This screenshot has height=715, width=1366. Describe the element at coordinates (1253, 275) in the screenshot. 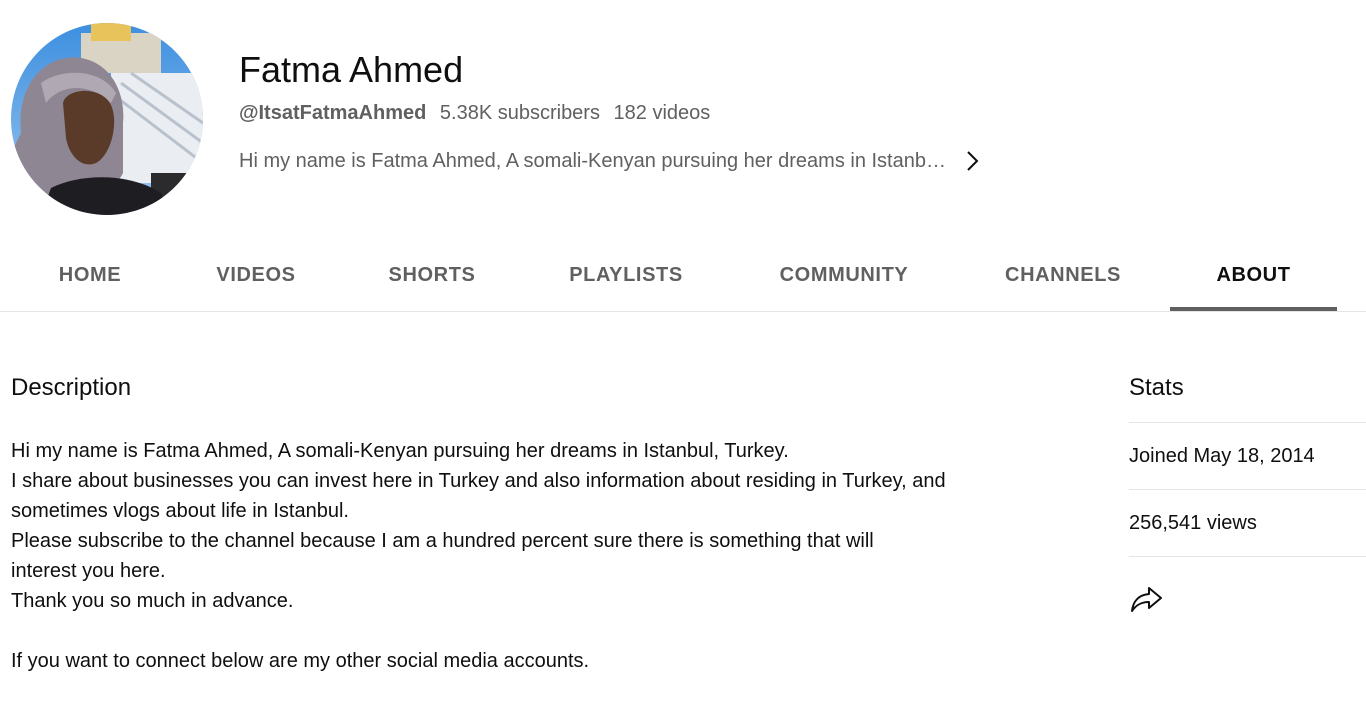

I see `tab-about: ABOUT` at that location.